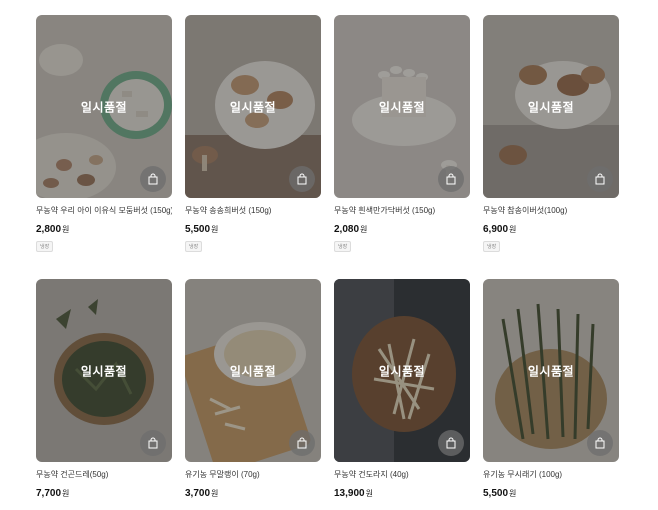 This screenshot has height=510, width=658. What do you see at coordinates (551, 474) in the screenshot?
I see `product-name: 유기농 무시래기 (100g)` at bounding box center [551, 474].